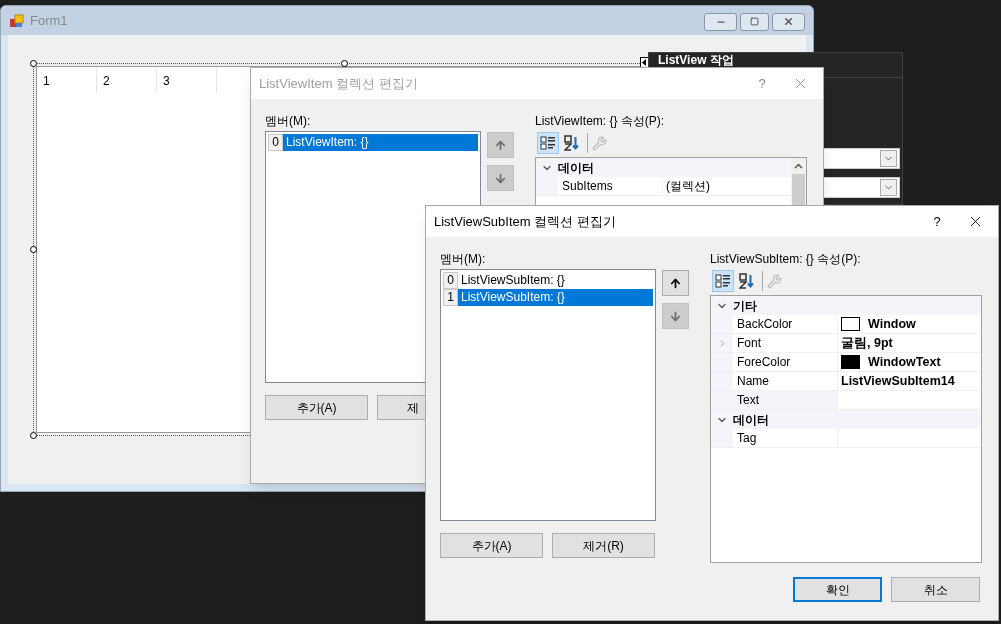 The image size is (1001, 624). What do you see at coordinates (603, 545) in the screenshot?
I see `remove-button: 제거(R)` at bounding box center [603, 545].